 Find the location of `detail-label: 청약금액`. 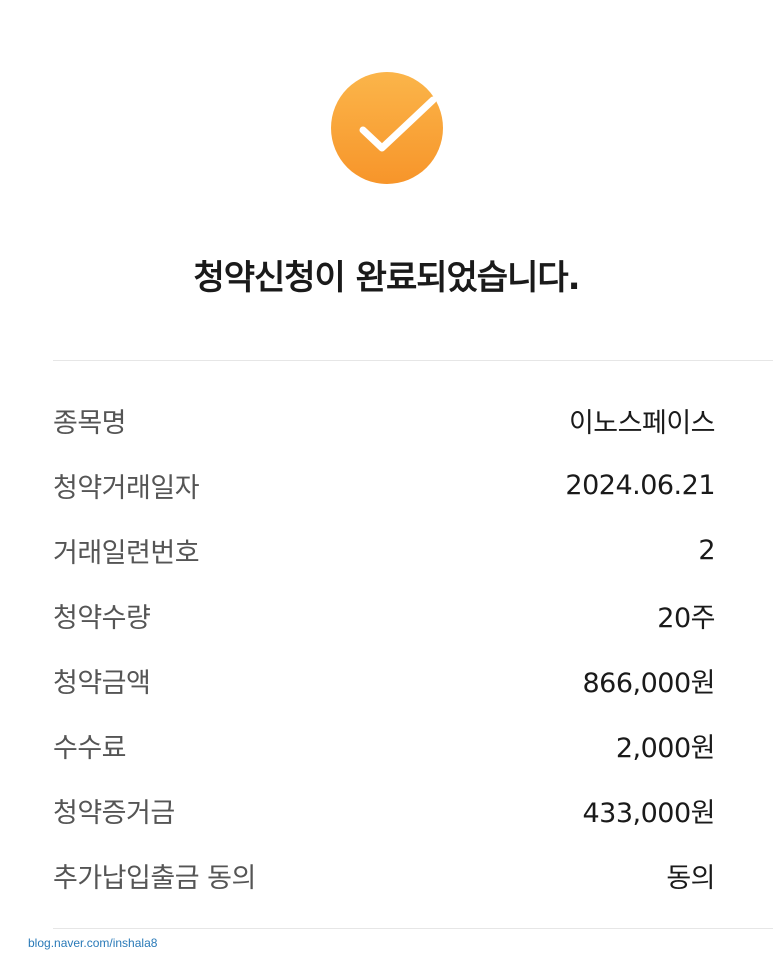

detail-label: 청약금액 is located at coordinates (102, 683).